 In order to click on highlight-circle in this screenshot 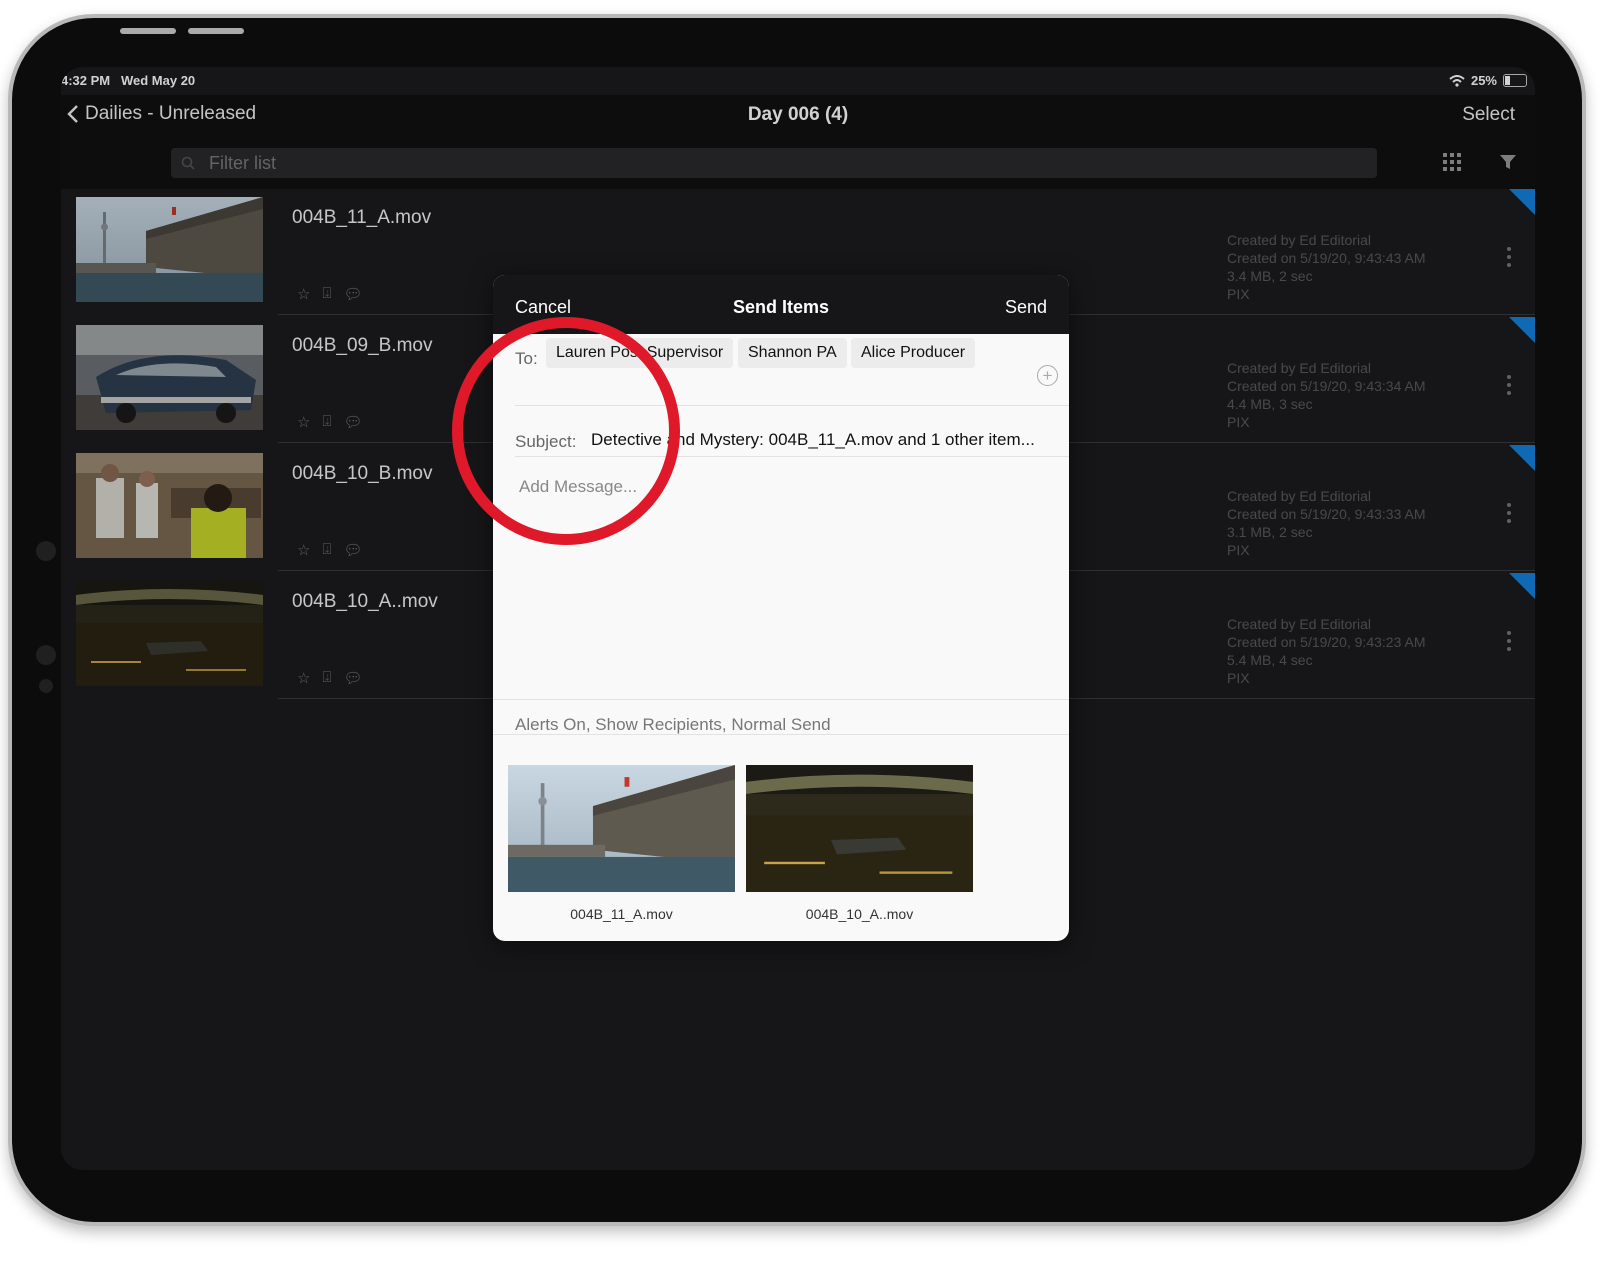, I will do `click(566, 431)`.